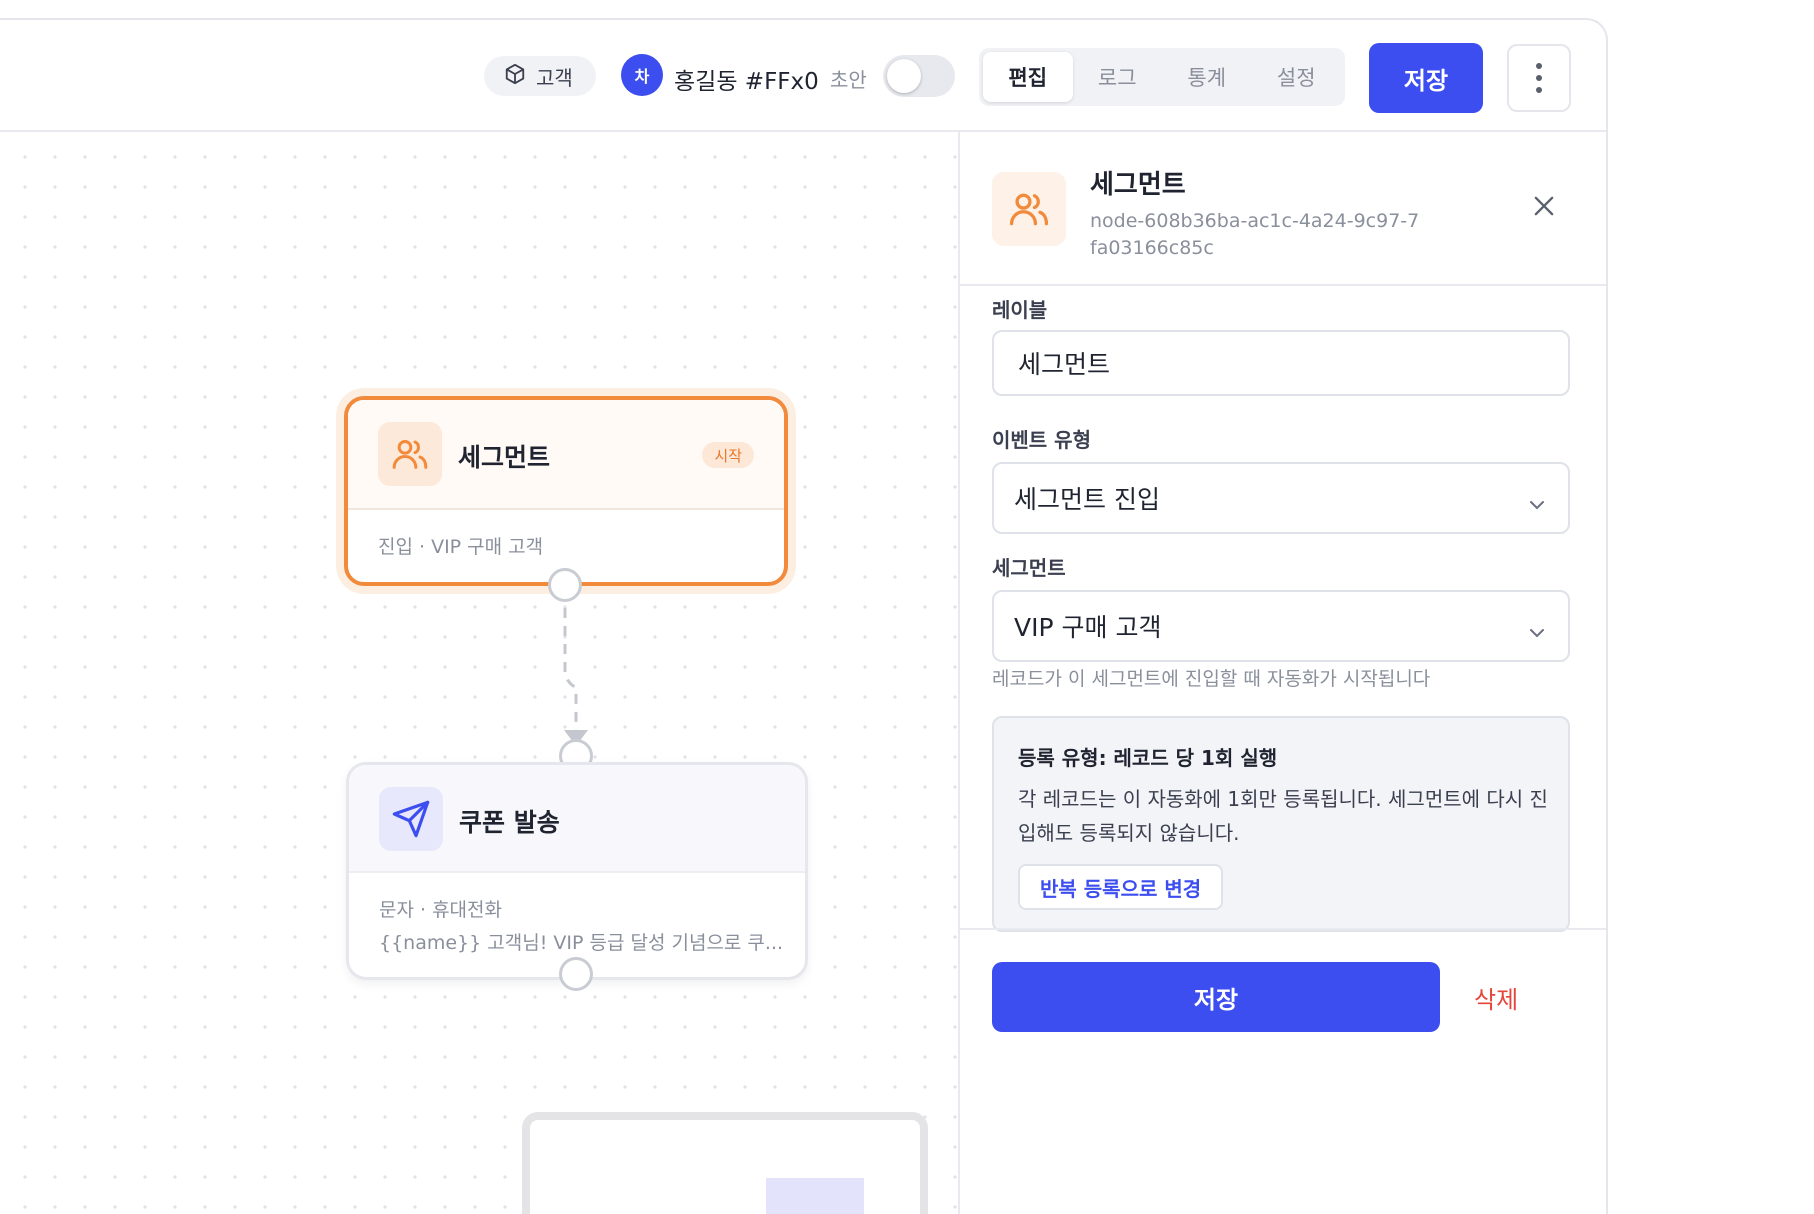 The height and width of the screenshot is (1214, 1814). Describe the element at coordinates (1539, 66) in the screenshot. I see `more-vertical-icon` at that location.